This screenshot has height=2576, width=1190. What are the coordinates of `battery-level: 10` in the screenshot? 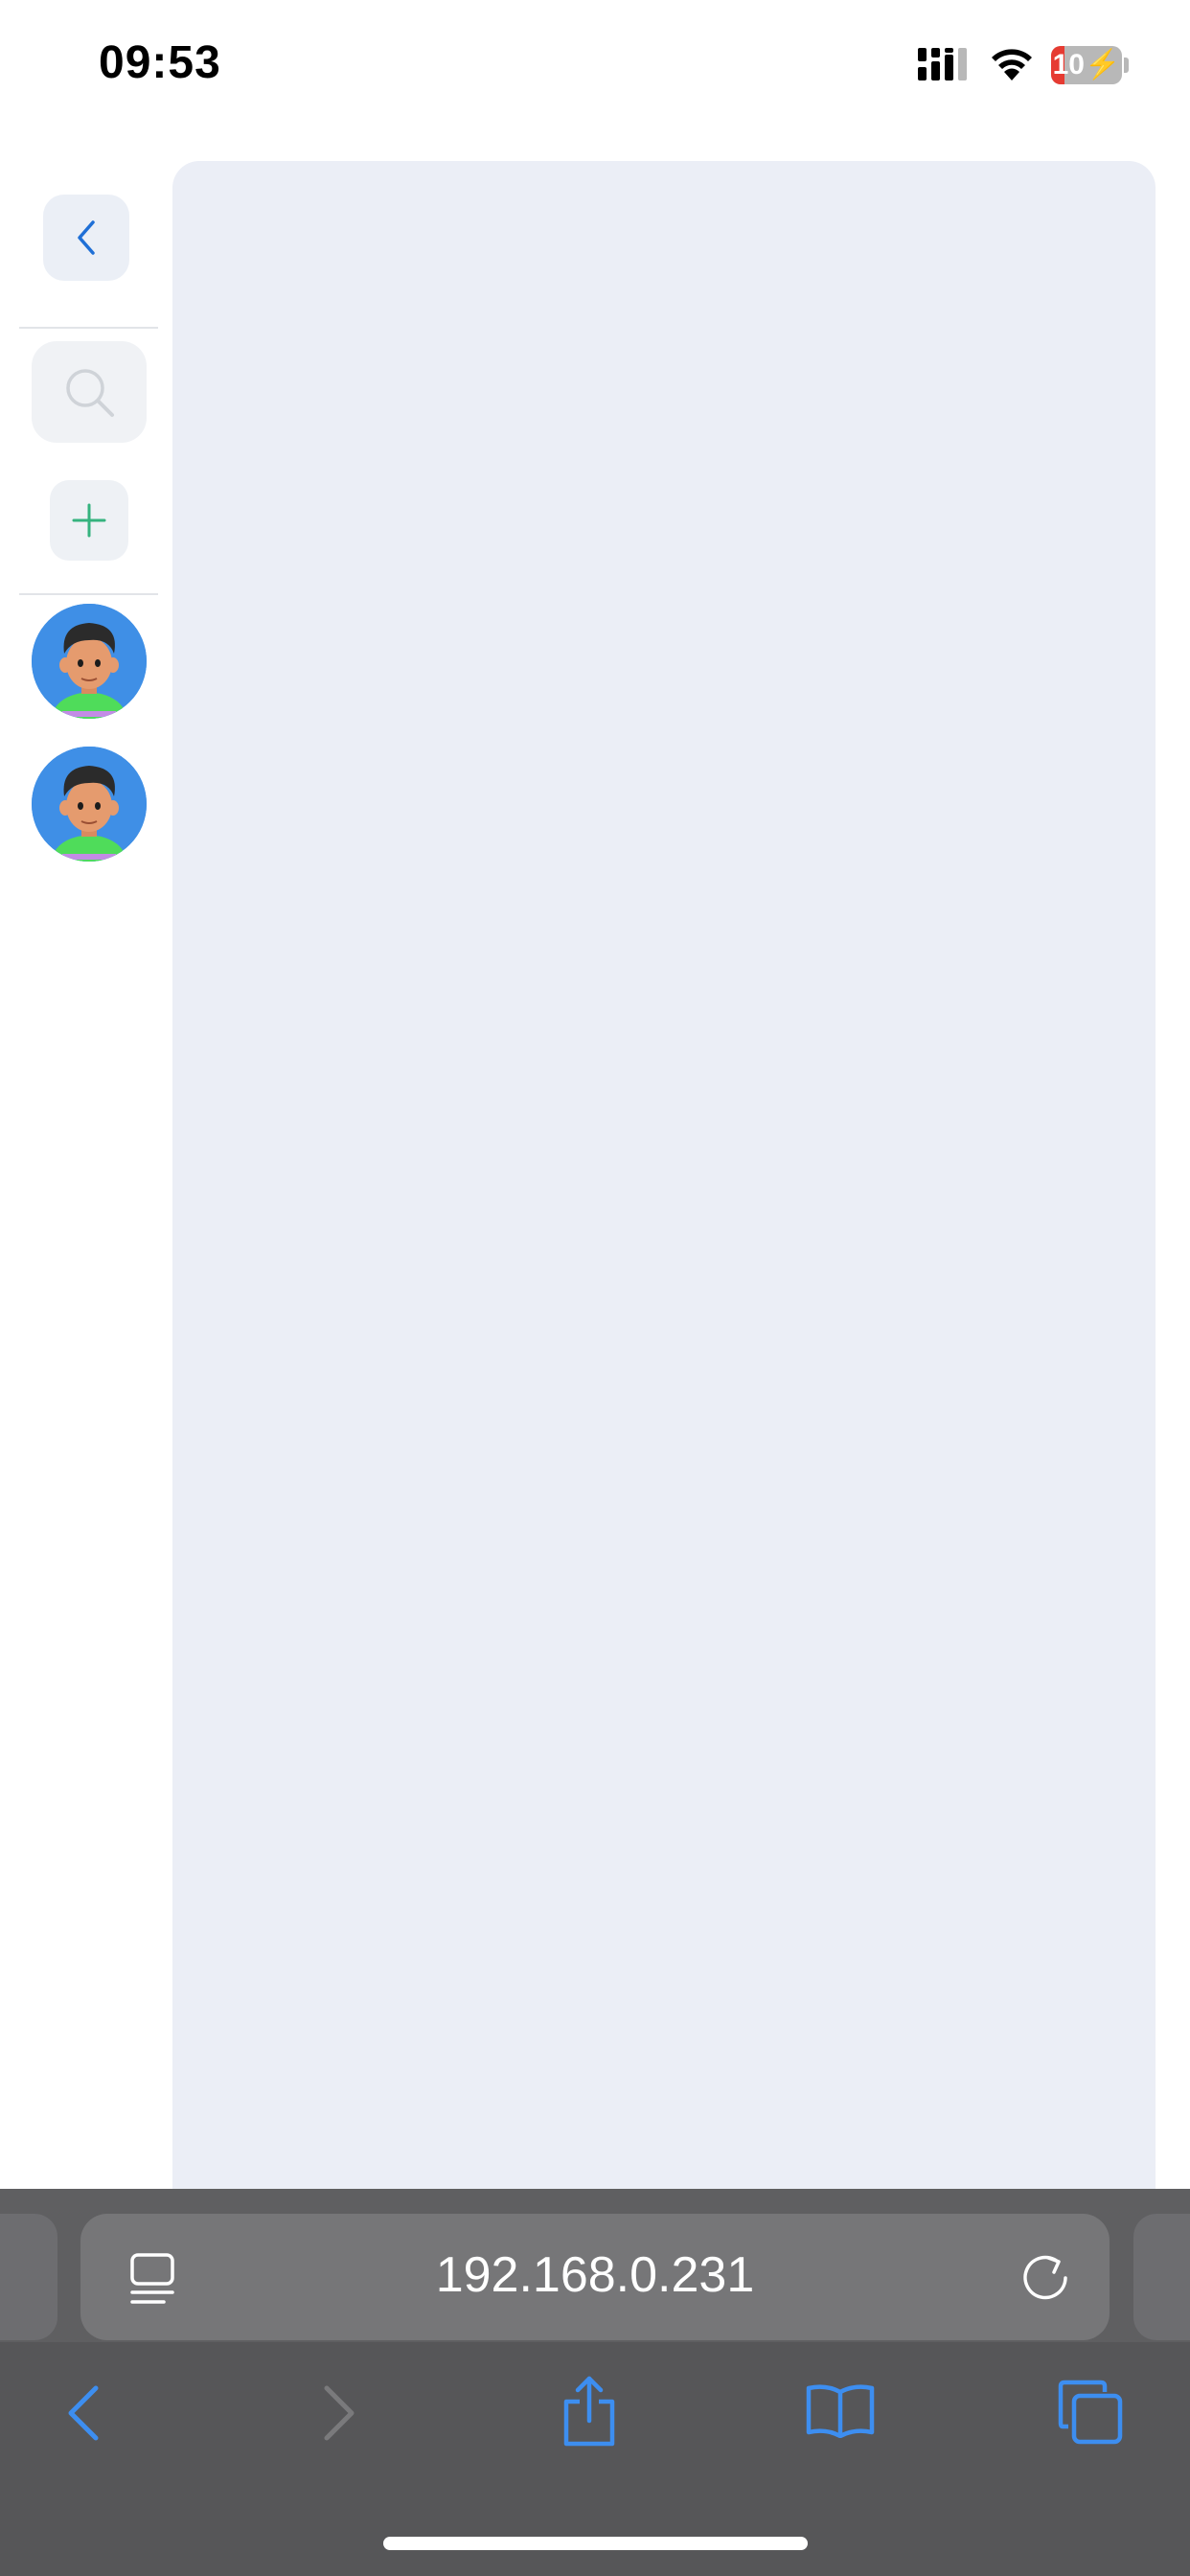 It's located at (1069, 64).